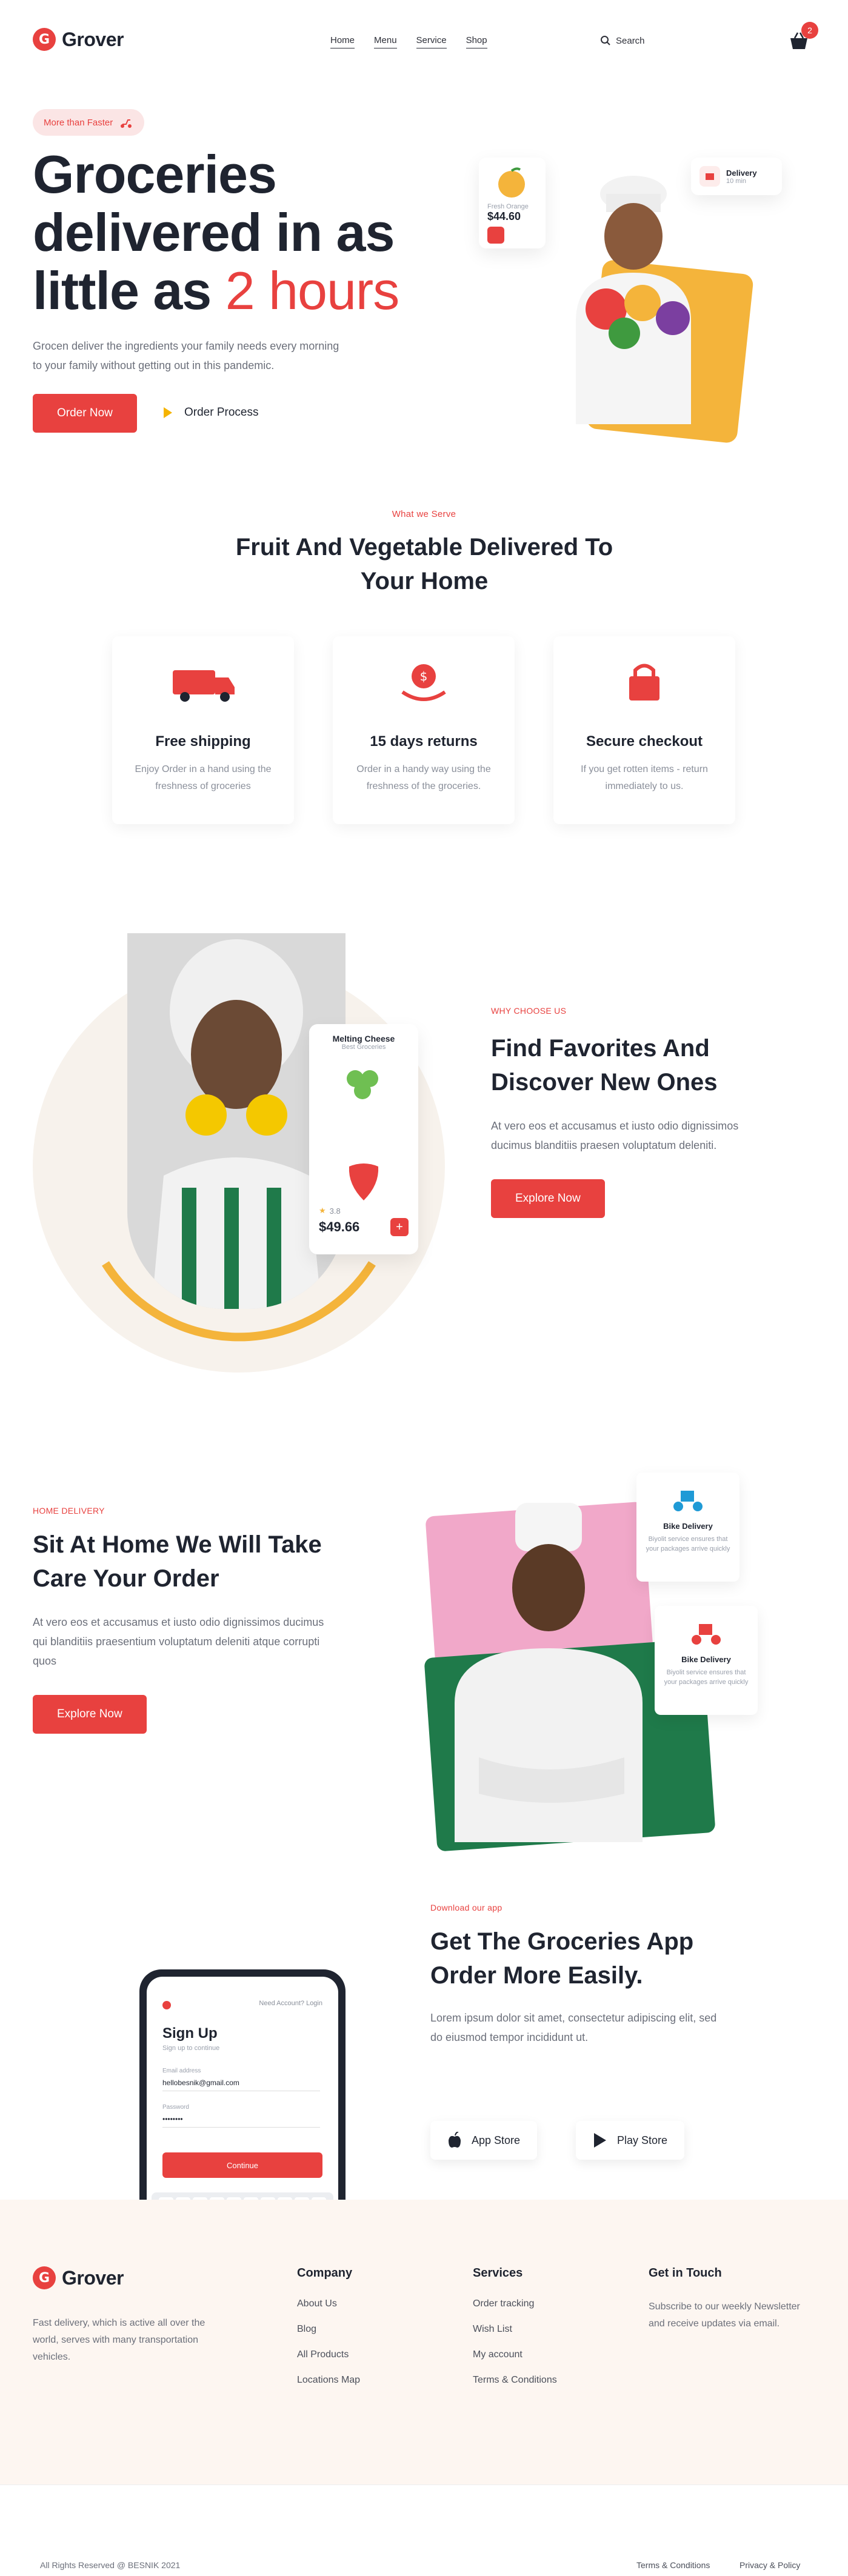 The height and width of the screenshot is (2576, 848). I want to click on feature-title-shipping: Free shipping, so click(203, 741).